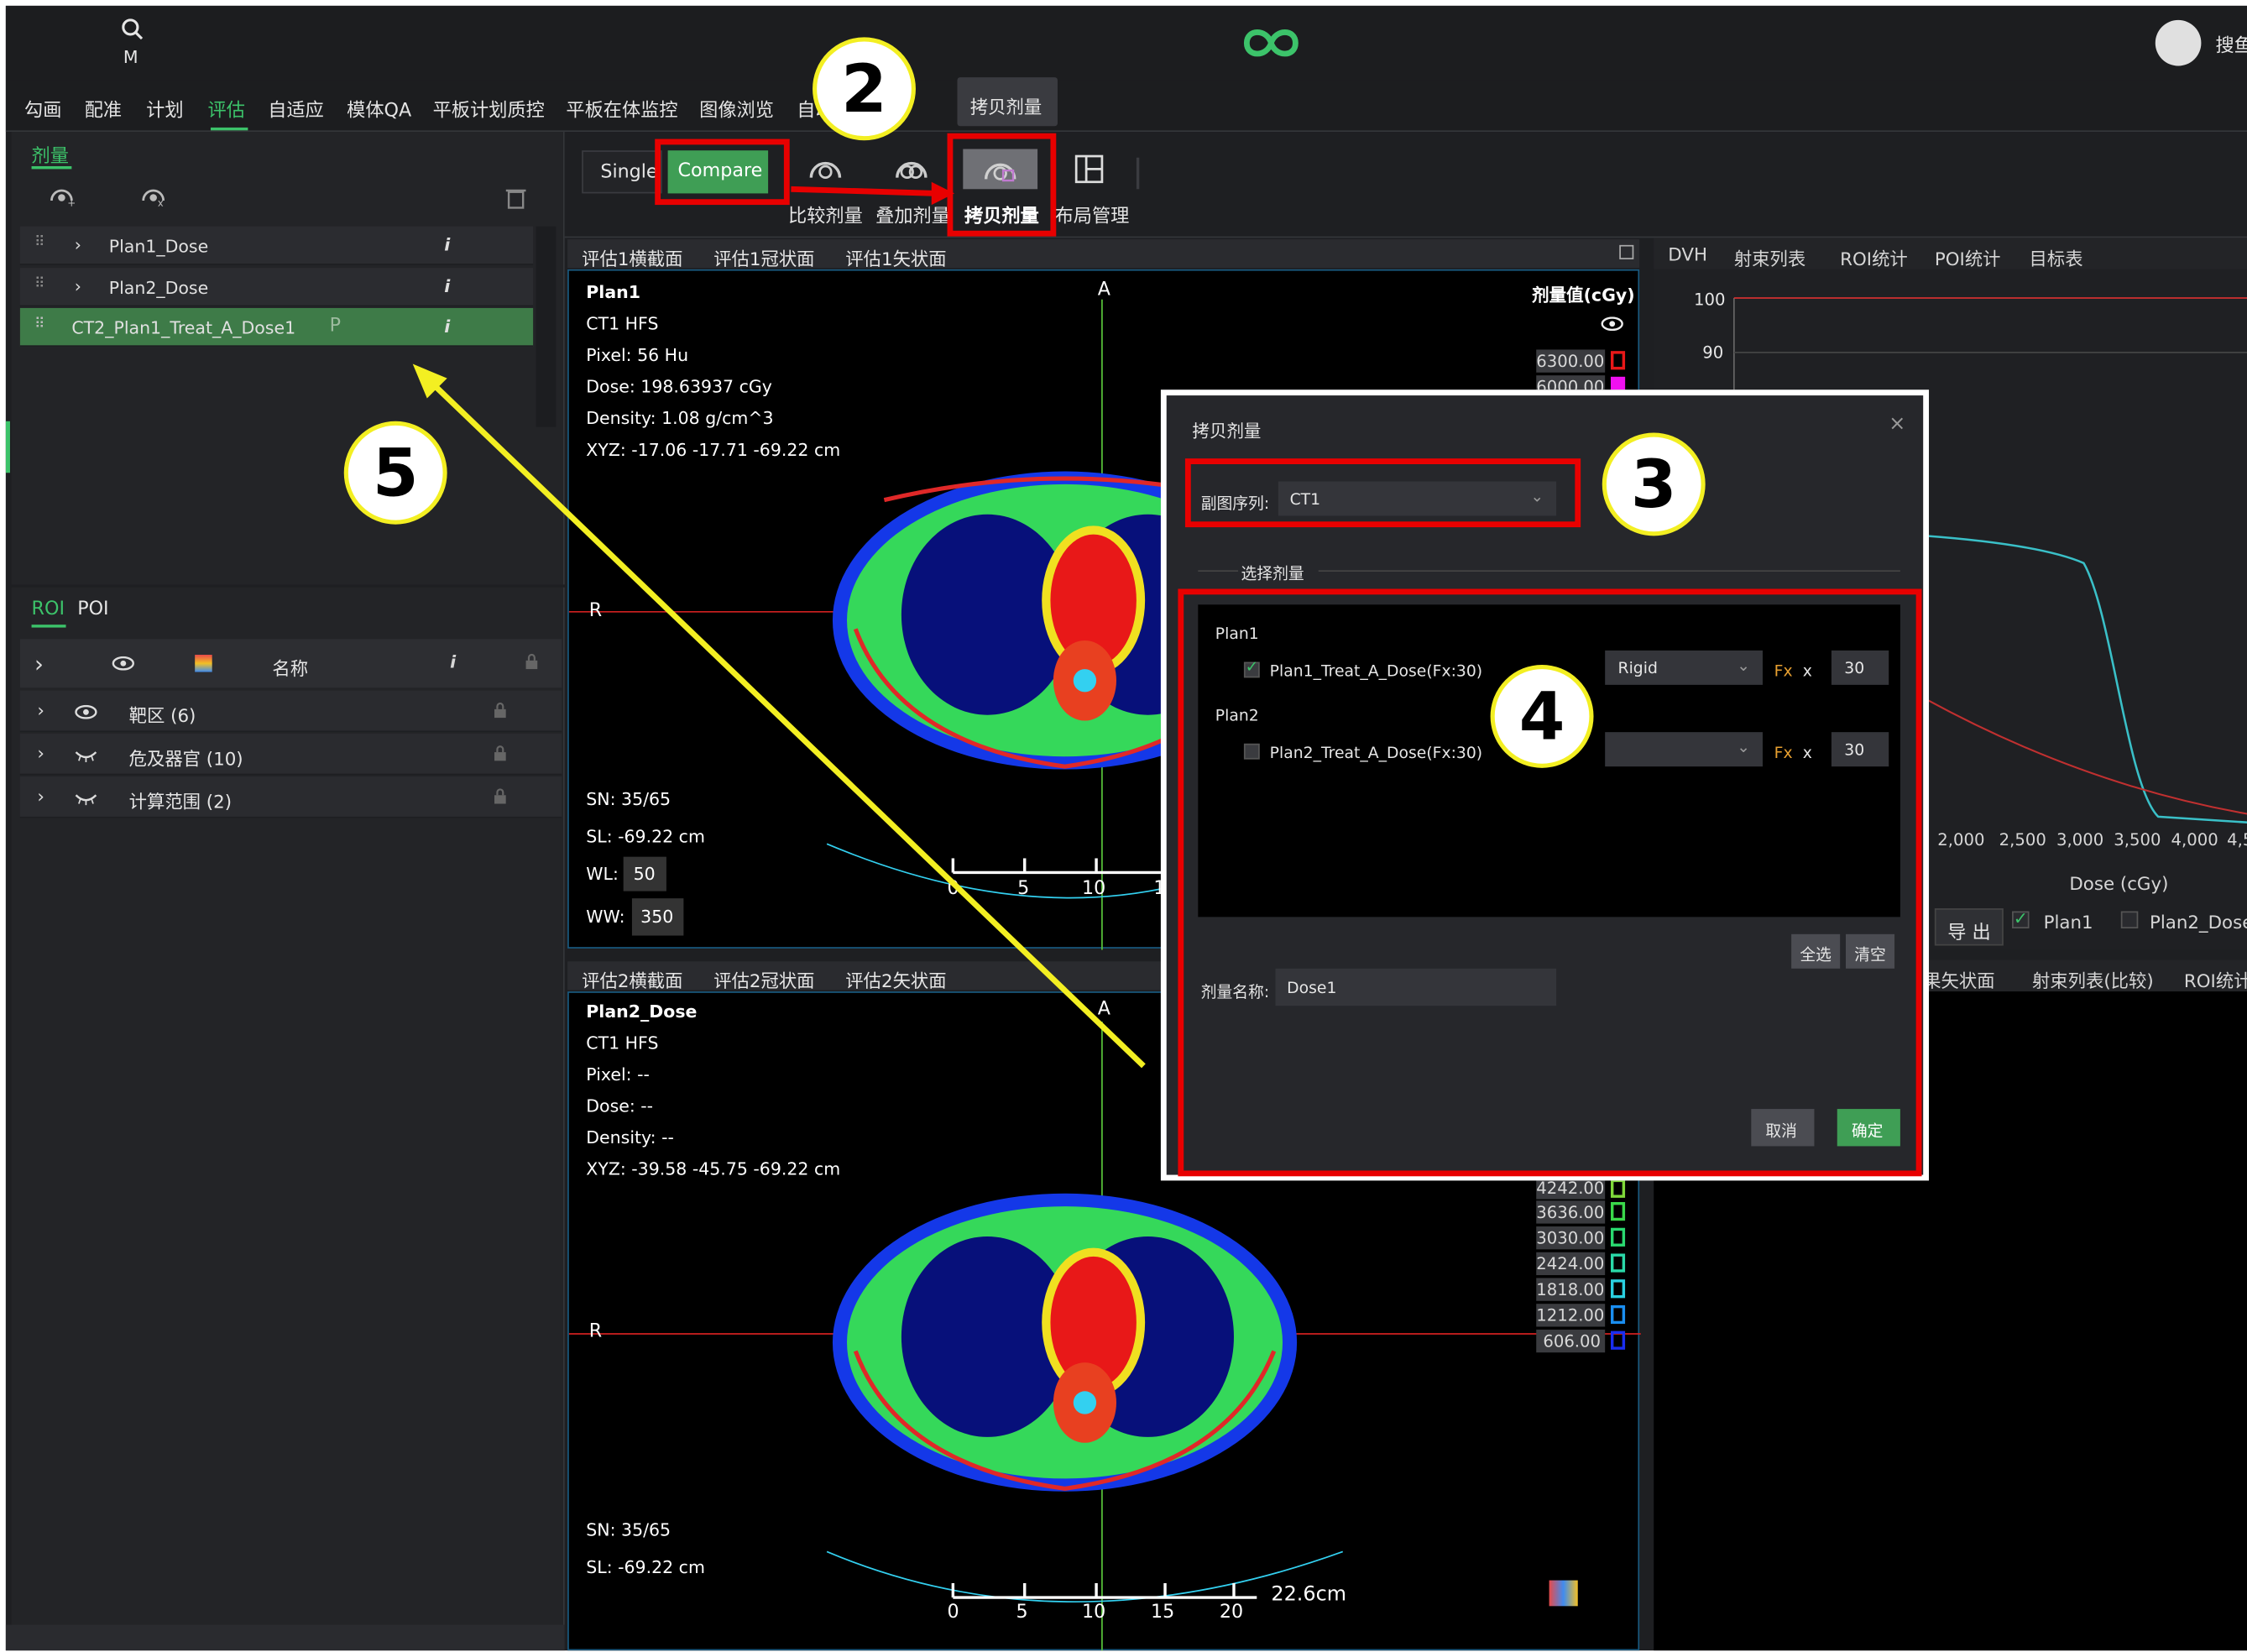  What do you see at coordinates (2198, 922) in the screenshot?
I see `plan2-legend: Plan2_Dose` at bounding box center [2198, 922].